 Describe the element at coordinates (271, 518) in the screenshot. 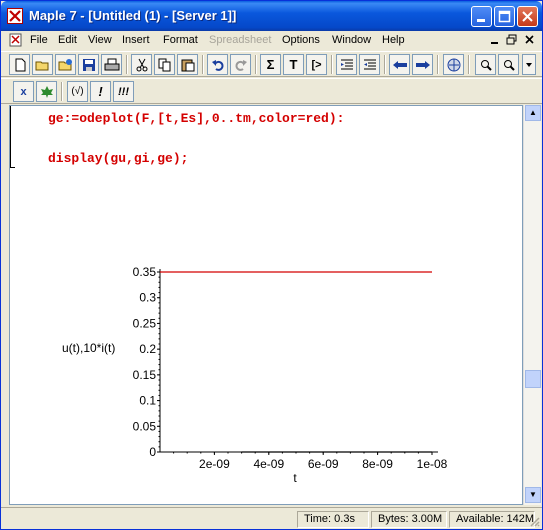

I see `status-bar: Time: 0.3s Bytes: 3.00M Available: 142M` at that location.